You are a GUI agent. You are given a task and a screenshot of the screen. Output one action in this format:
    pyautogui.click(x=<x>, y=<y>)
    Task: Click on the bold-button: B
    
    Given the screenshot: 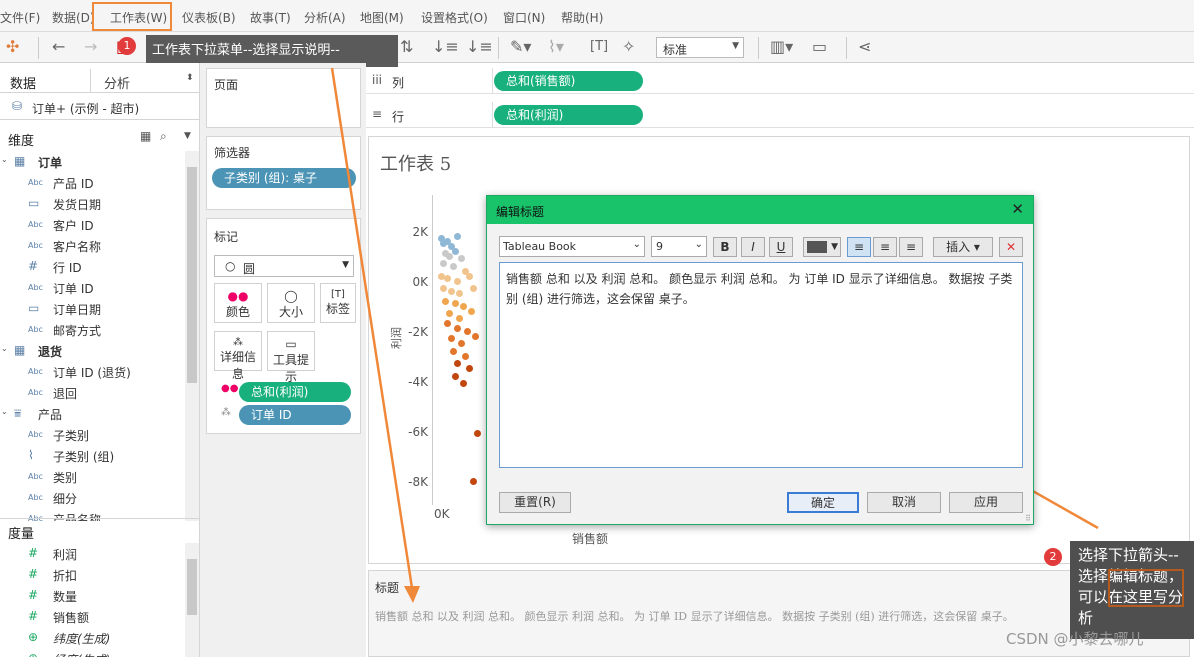 What is the action you would take?
    pyautogui.click(x=725, y=247)
    